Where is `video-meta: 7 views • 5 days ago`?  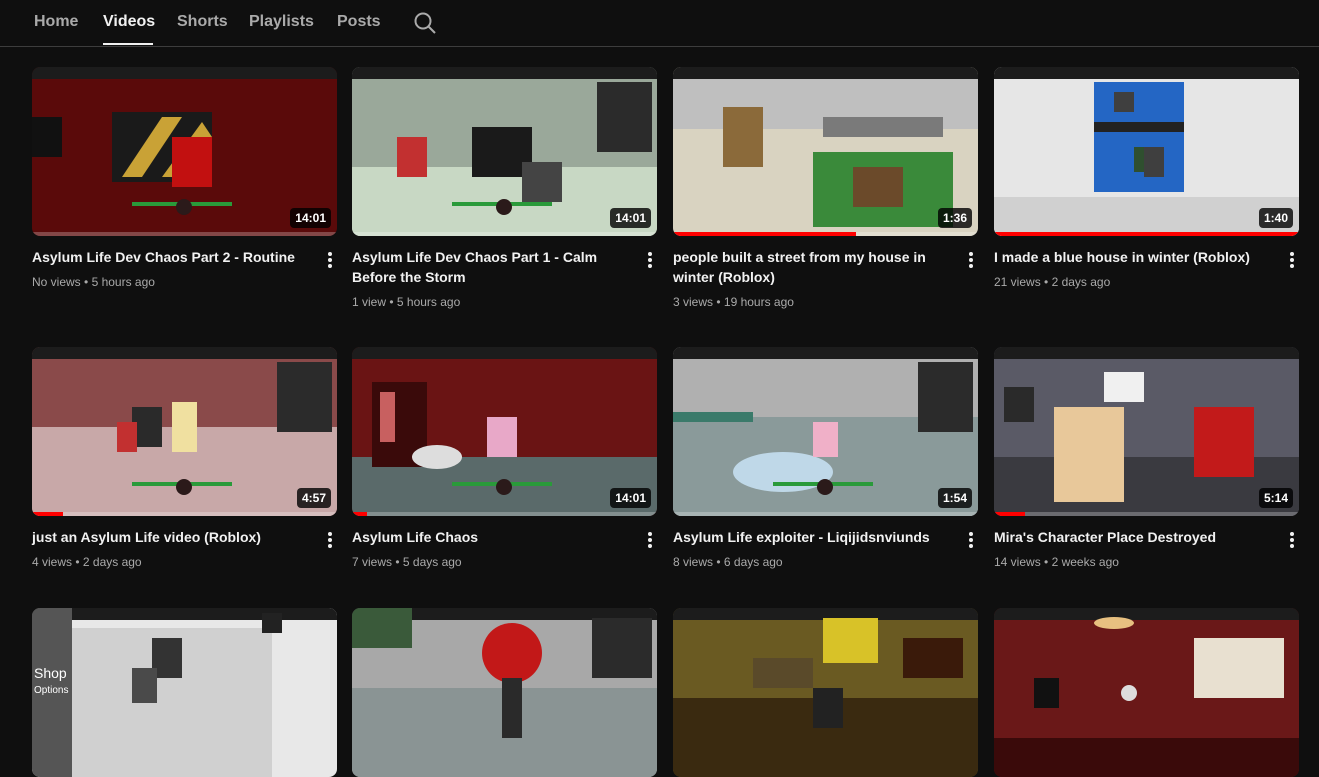 video-meta: 7 views • 5 days ago is located at coordinates (407, 562).